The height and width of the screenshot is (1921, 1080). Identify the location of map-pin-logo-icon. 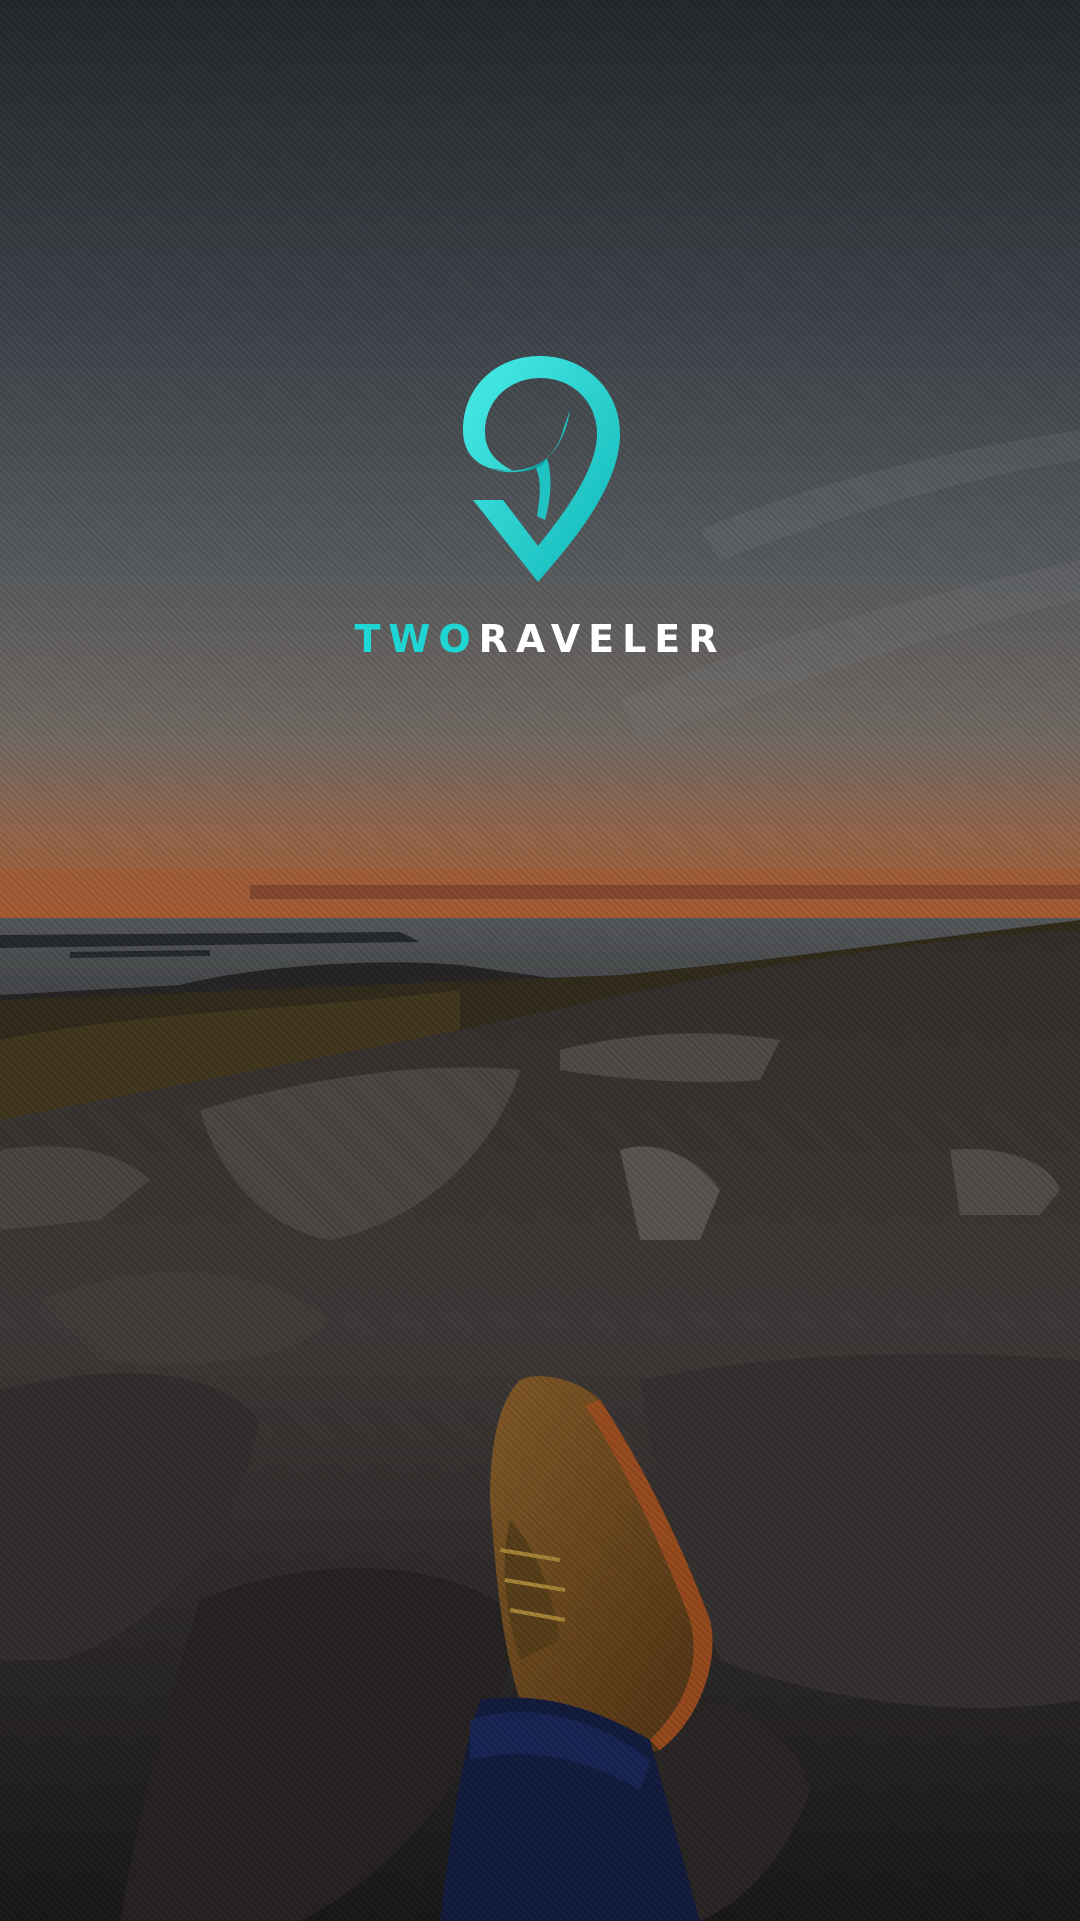
(541, 469).